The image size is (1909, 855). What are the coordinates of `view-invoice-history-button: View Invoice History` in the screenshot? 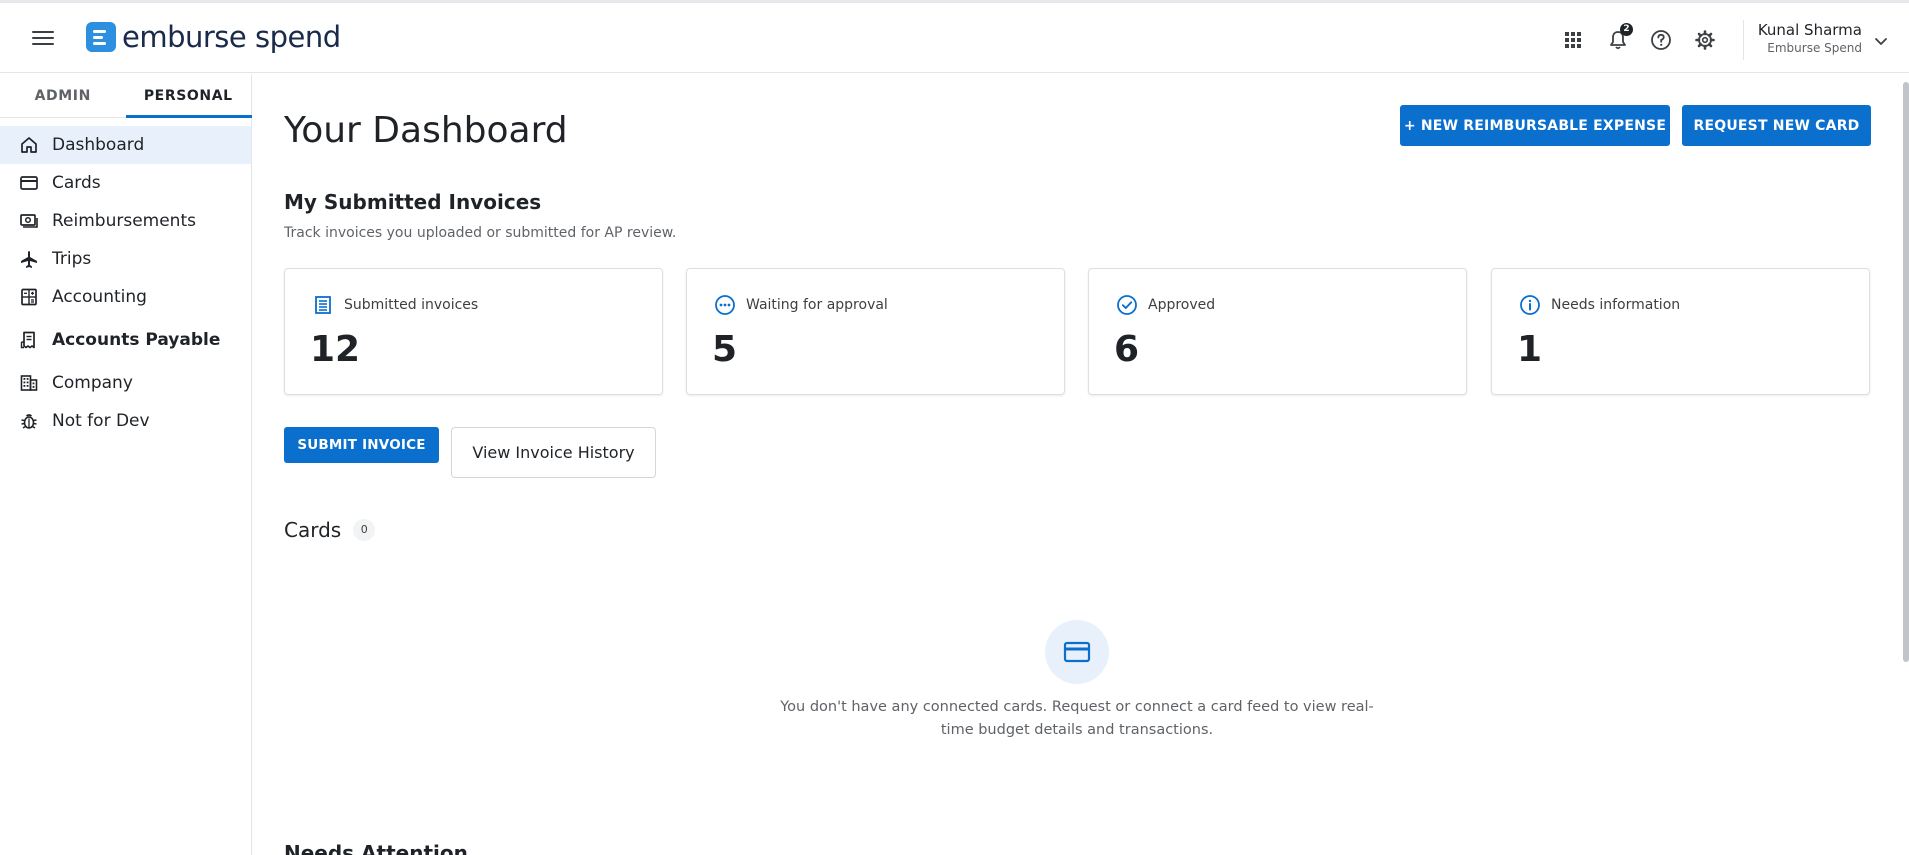 It's located at (553, 452).